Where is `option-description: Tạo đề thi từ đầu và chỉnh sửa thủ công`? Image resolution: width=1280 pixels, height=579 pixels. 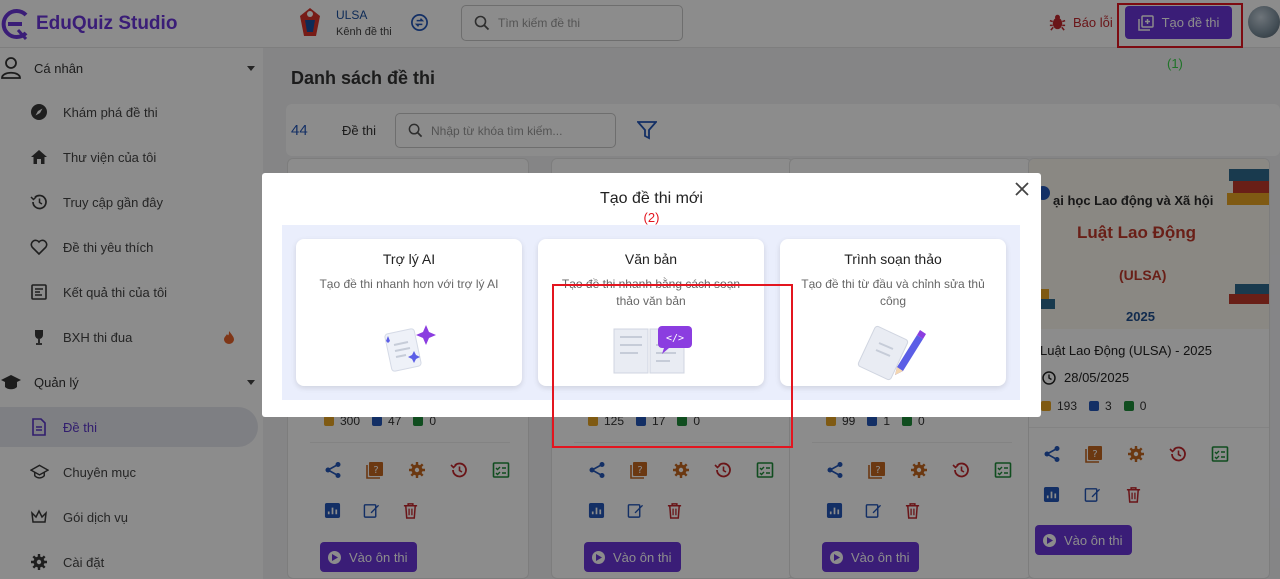
option-description: Tạo đề thi từ đầu và chỉnh sửa thủ công is located at coordinates (893, 292).